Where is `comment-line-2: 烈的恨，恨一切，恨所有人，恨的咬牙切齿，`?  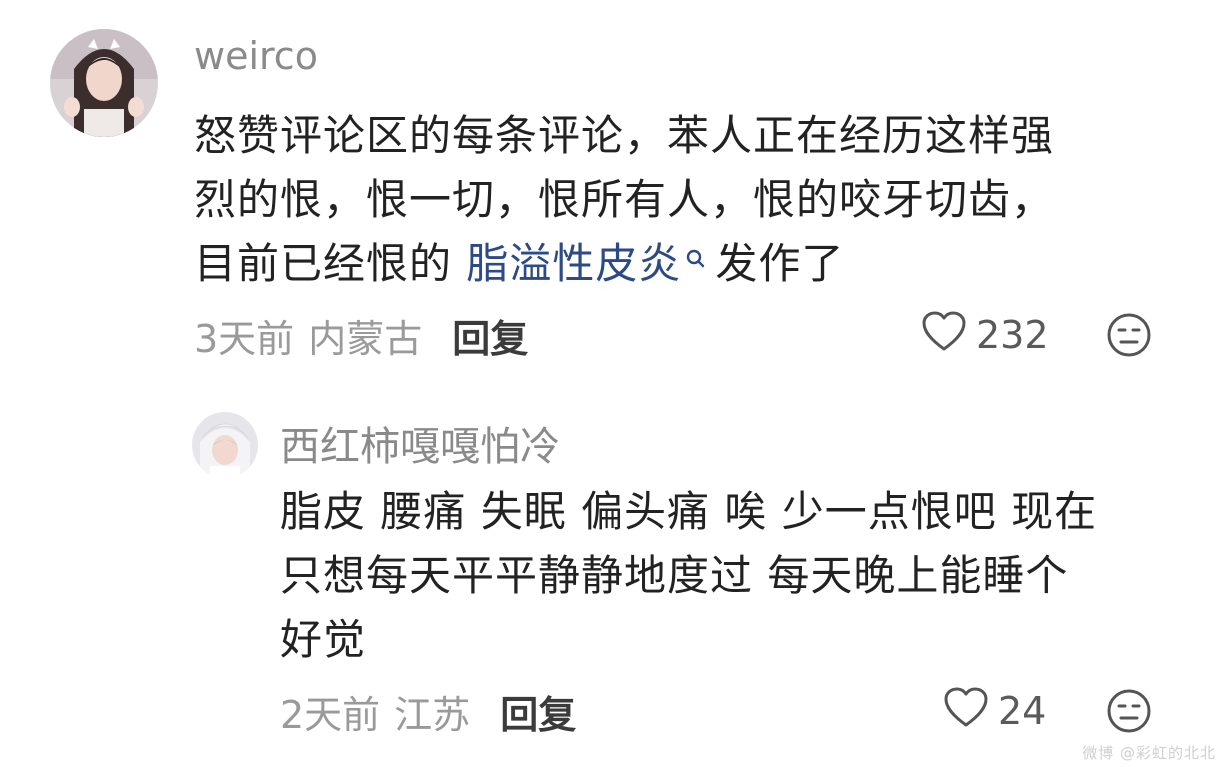
comment-line-2: 烈的恨，恨一切，恨所有人，恨的咬牙切齿， is located at coordinates (624, 199).